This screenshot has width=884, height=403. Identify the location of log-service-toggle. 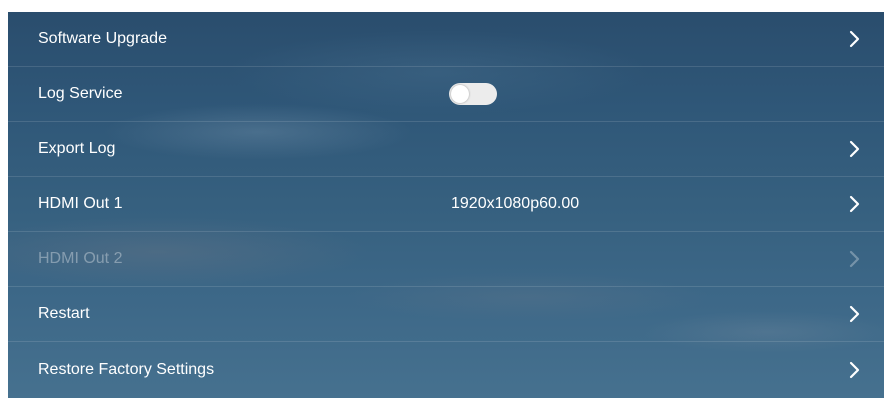
(473, 94).